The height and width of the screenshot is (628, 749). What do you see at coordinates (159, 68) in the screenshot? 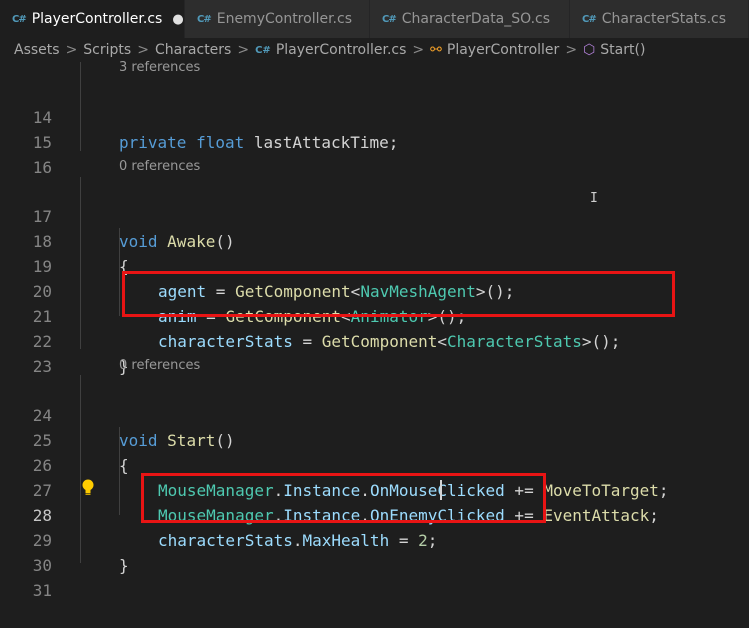
I see `codelens-references: 3 references` at bounding box center [159, 68].